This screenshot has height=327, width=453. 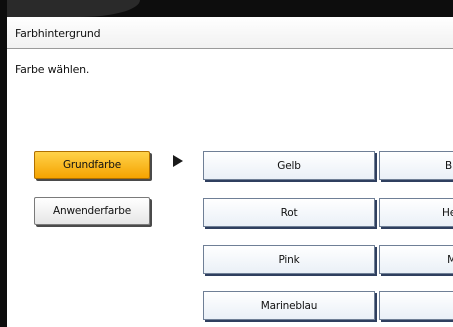 I want to click on color-button-col2-row4, so click(x=416, y=305).